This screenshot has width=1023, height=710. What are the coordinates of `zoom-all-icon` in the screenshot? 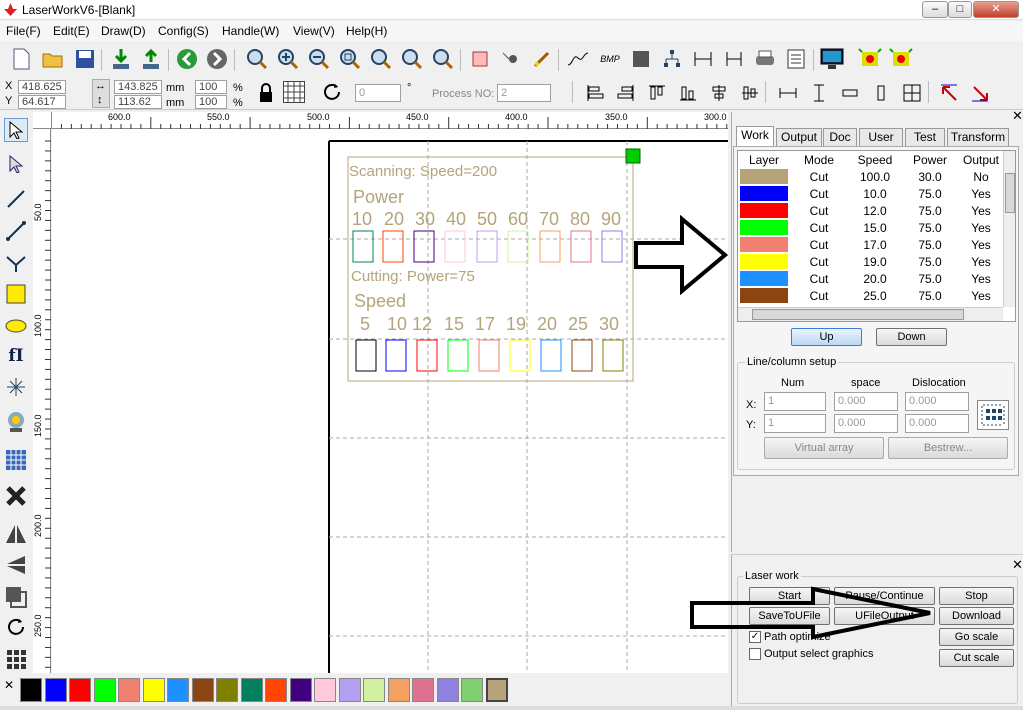 It's located at (381, 59).